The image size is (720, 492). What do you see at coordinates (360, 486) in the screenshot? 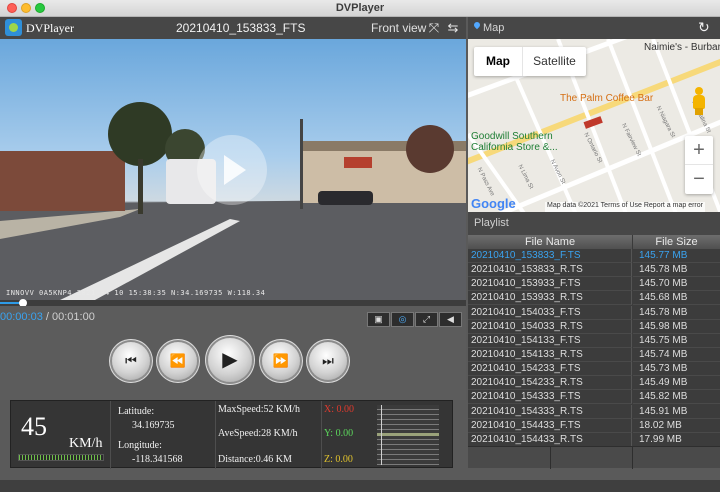
I see `bottom-status-strip` at bounding box center [360, 486].